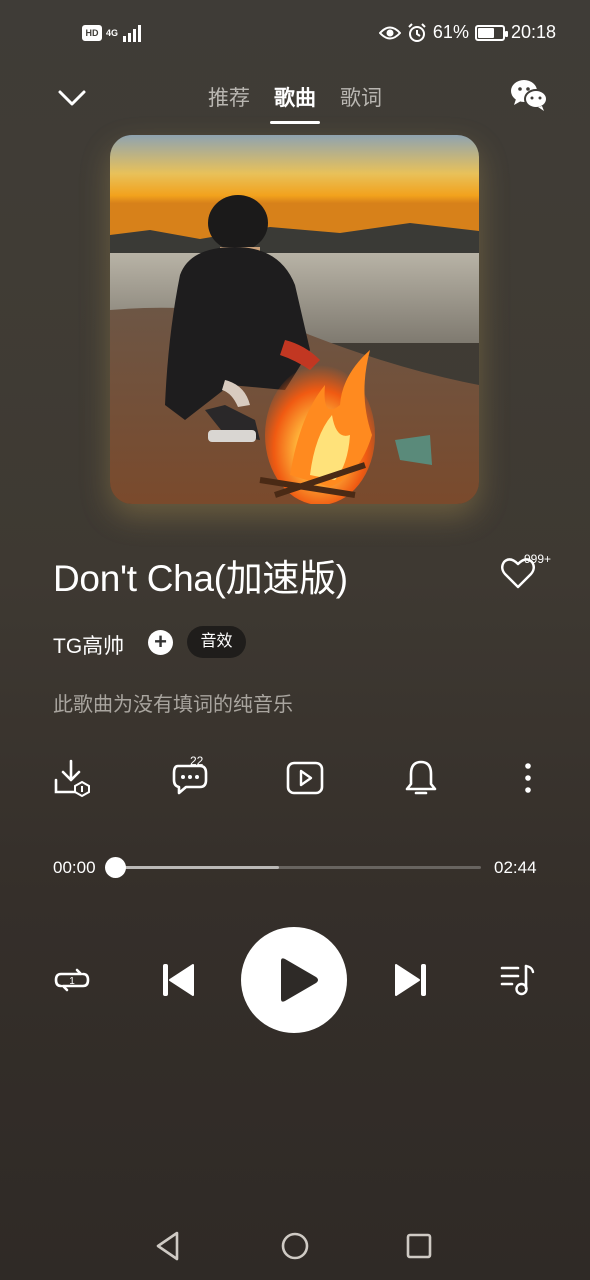  What do you see at coordinates (515, 867) in the screenshot?
I see `duration: 02:44` at bounding box center [515, 867].